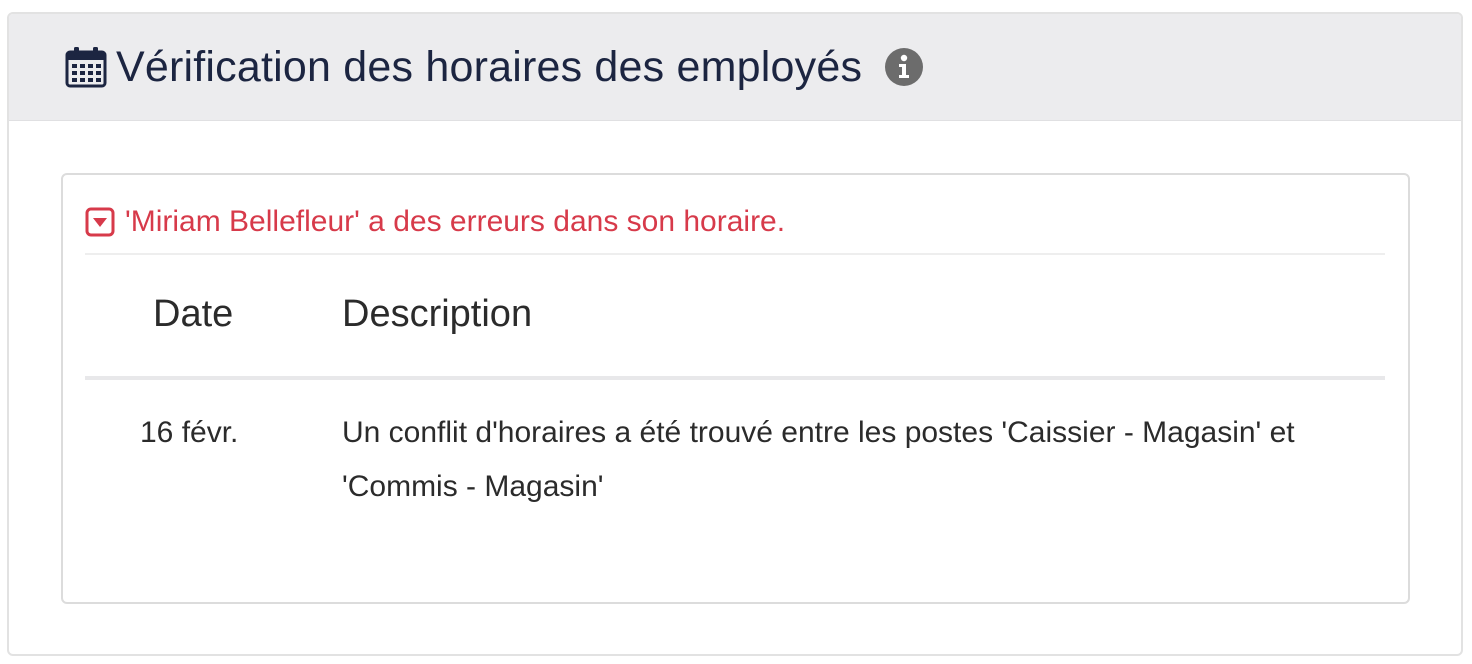 This screenshot has height=664, width=1472. What do you see at coordinates (100, 222) in the screenshot?
I see `caret-square-down-icon` at bounding box center [100, 222].